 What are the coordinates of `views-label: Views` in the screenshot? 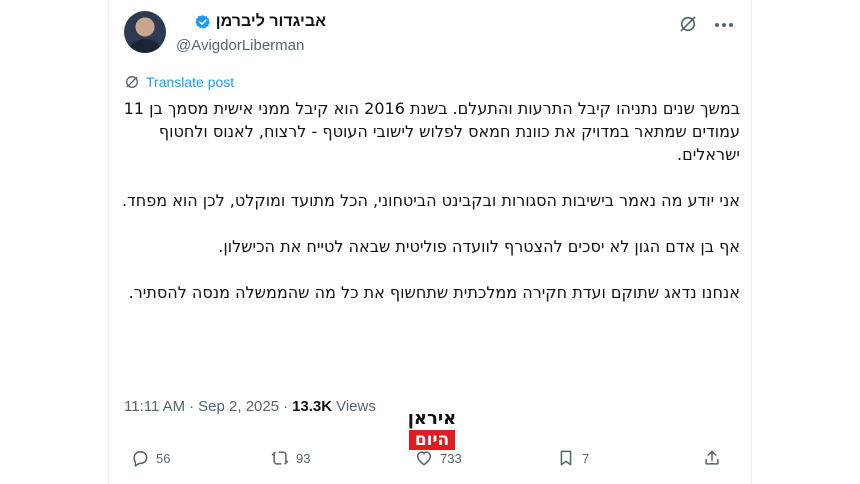 It's located at (356, 406).